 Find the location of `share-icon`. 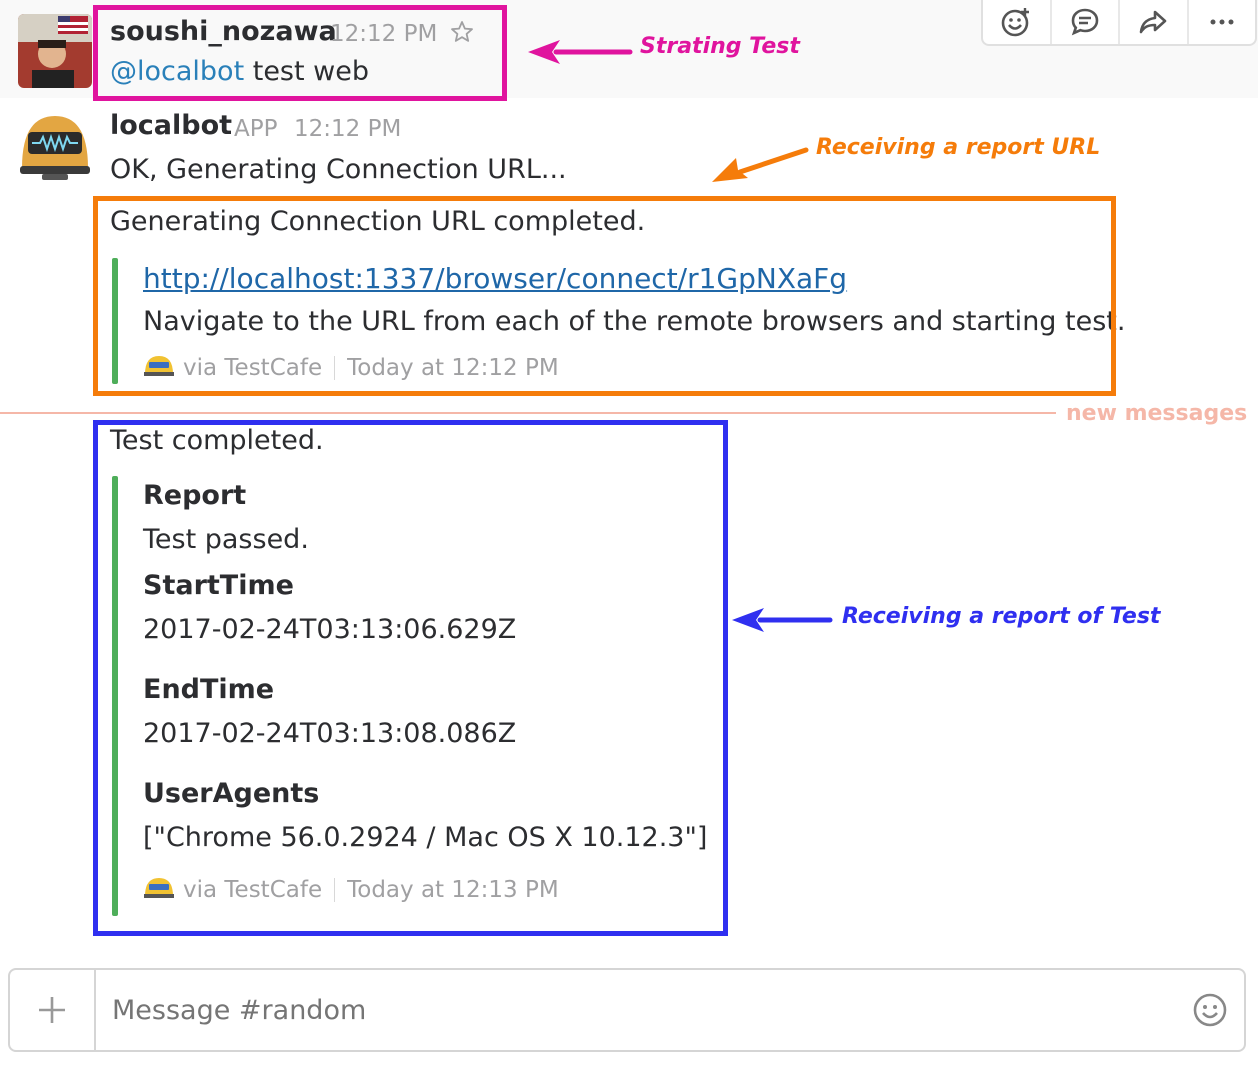

share-icon is located at coordinates (1154, 22).